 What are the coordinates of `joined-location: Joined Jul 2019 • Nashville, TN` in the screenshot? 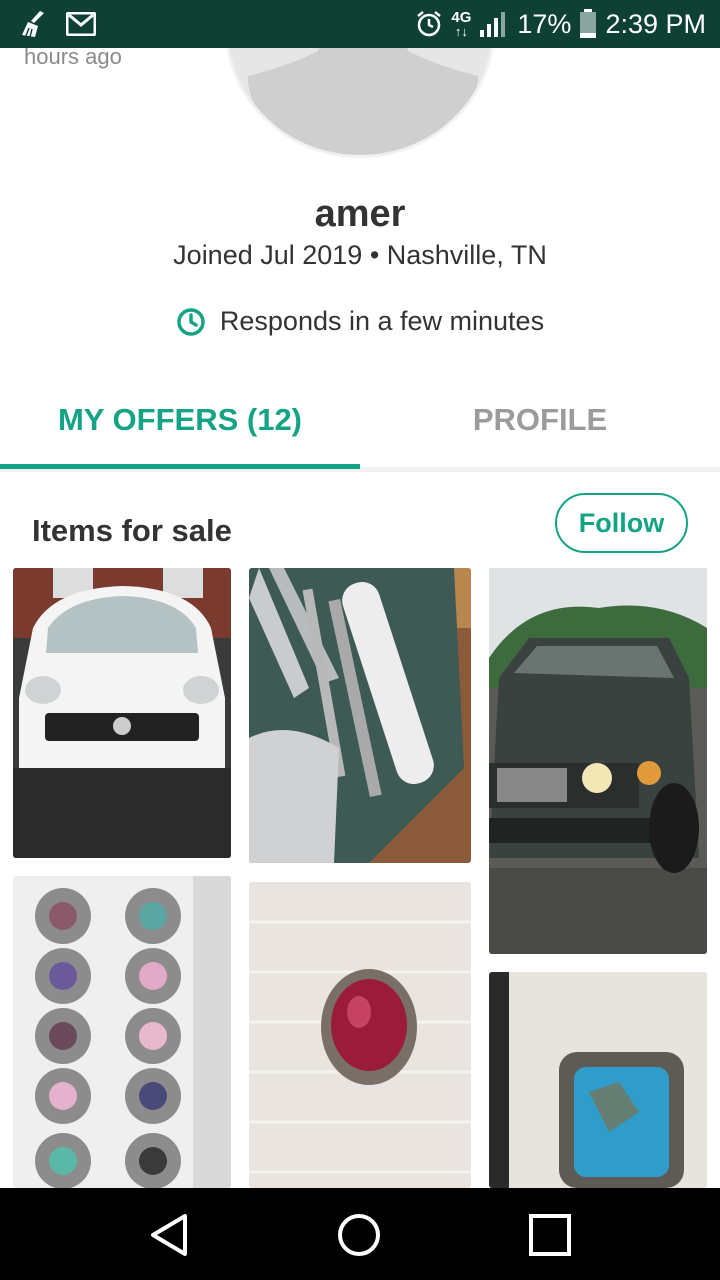 It's located at (360, 255).